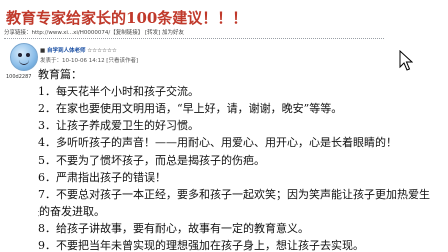  Describe the element at coordinates (217, 142) in the screenshot. I see `list-item: 4．多听听孩子的声音！——用耐心、用爱心、用开心，心是长着眼睛的！` at that location.